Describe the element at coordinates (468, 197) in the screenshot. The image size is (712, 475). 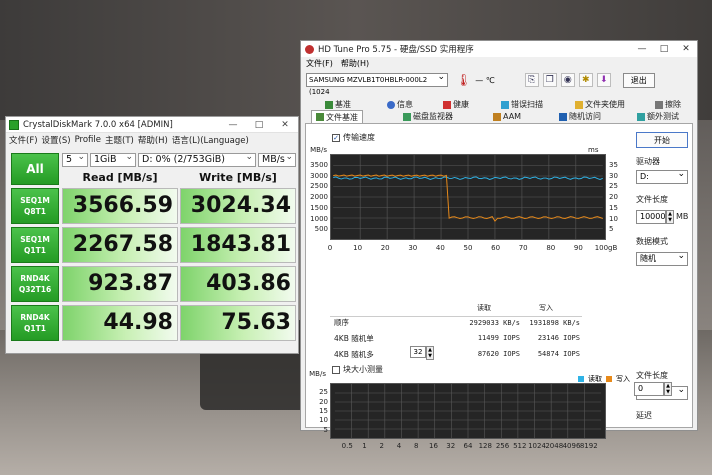
I see `transfer-rate-graph` at that location.